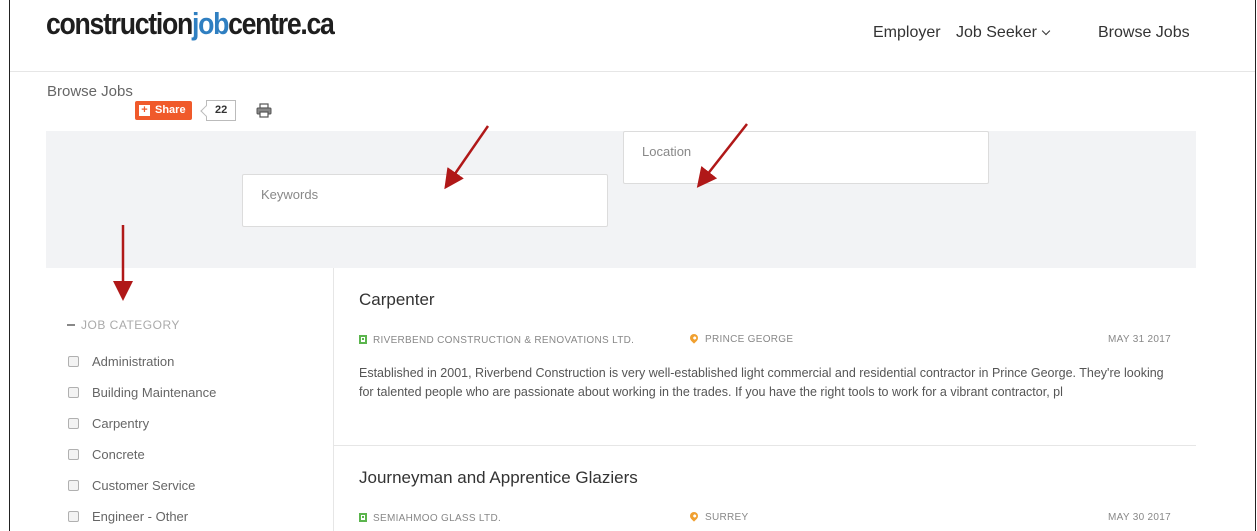 This screenshot has width=1257, height=531. Describe the element at coordinates (722, 155) in the screenshot. I see `annotation-arrow-location` at that location.